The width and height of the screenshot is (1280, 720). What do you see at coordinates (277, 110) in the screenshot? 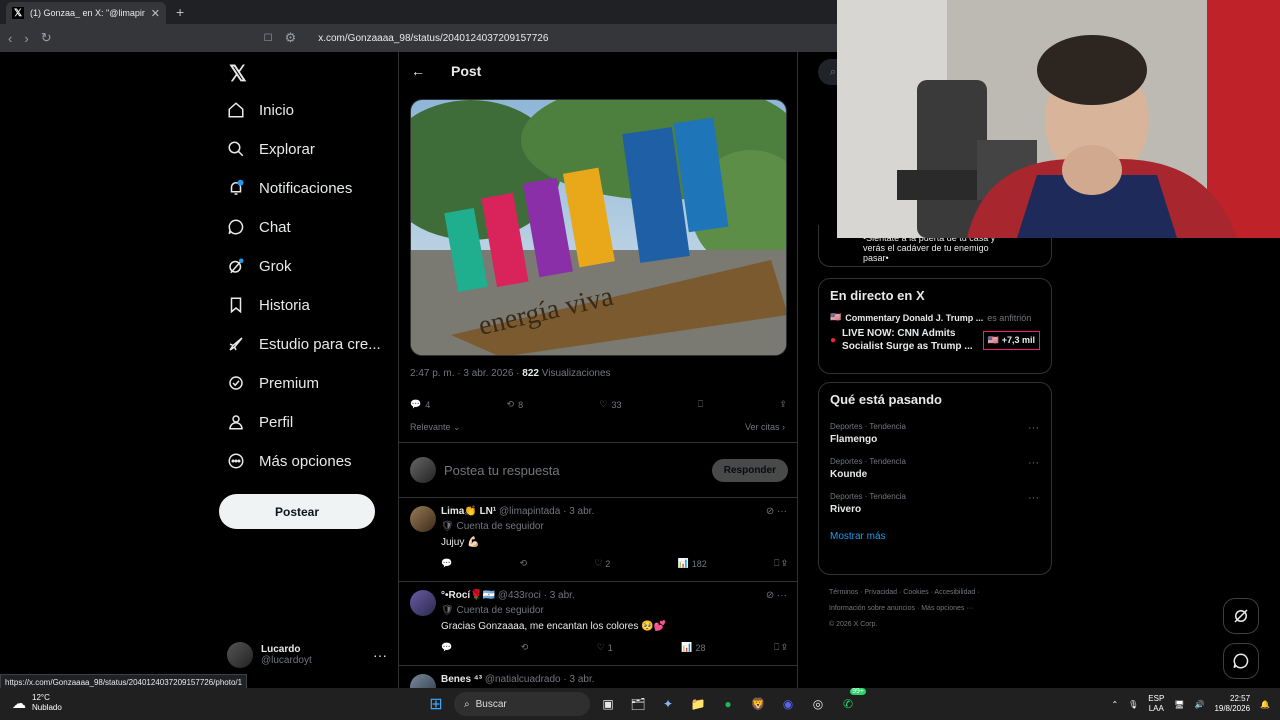
I see `nav-label: Inicio` at bounding box center [277, 110].